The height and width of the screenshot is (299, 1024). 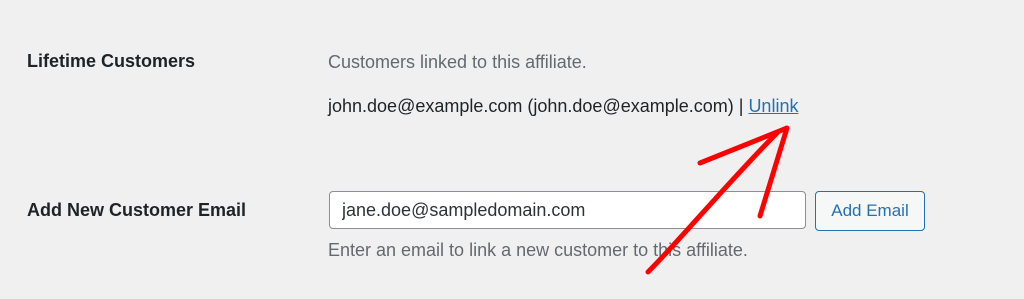 What do you see at coordinates (457, 62) in the screenshot?
I see `lifetime-customers-description: Customers linked to this affiliate.` at bounding box center [457, 62].